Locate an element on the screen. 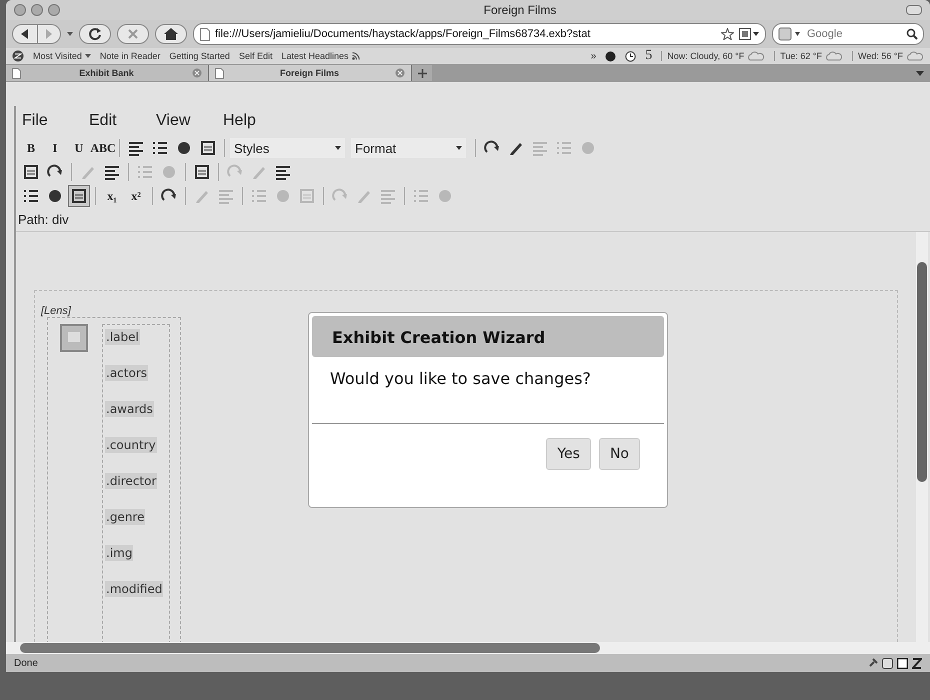 The image size is (930, 700). feed-icon is located at coordinates (356, 56).